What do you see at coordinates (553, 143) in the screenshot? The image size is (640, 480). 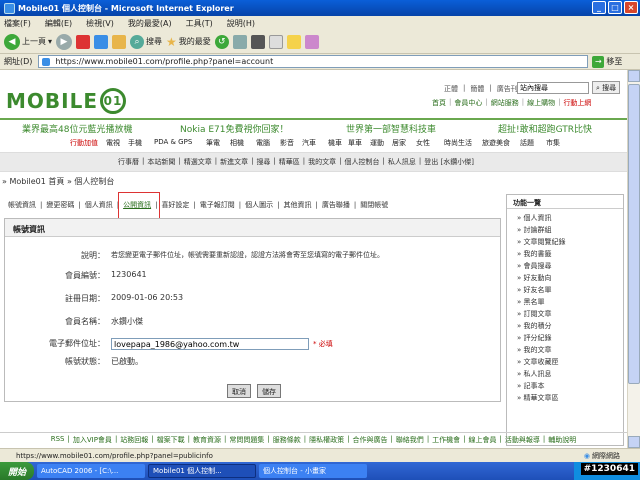 I see `category-nav-item: 市集` at bounding box center [553, 143].